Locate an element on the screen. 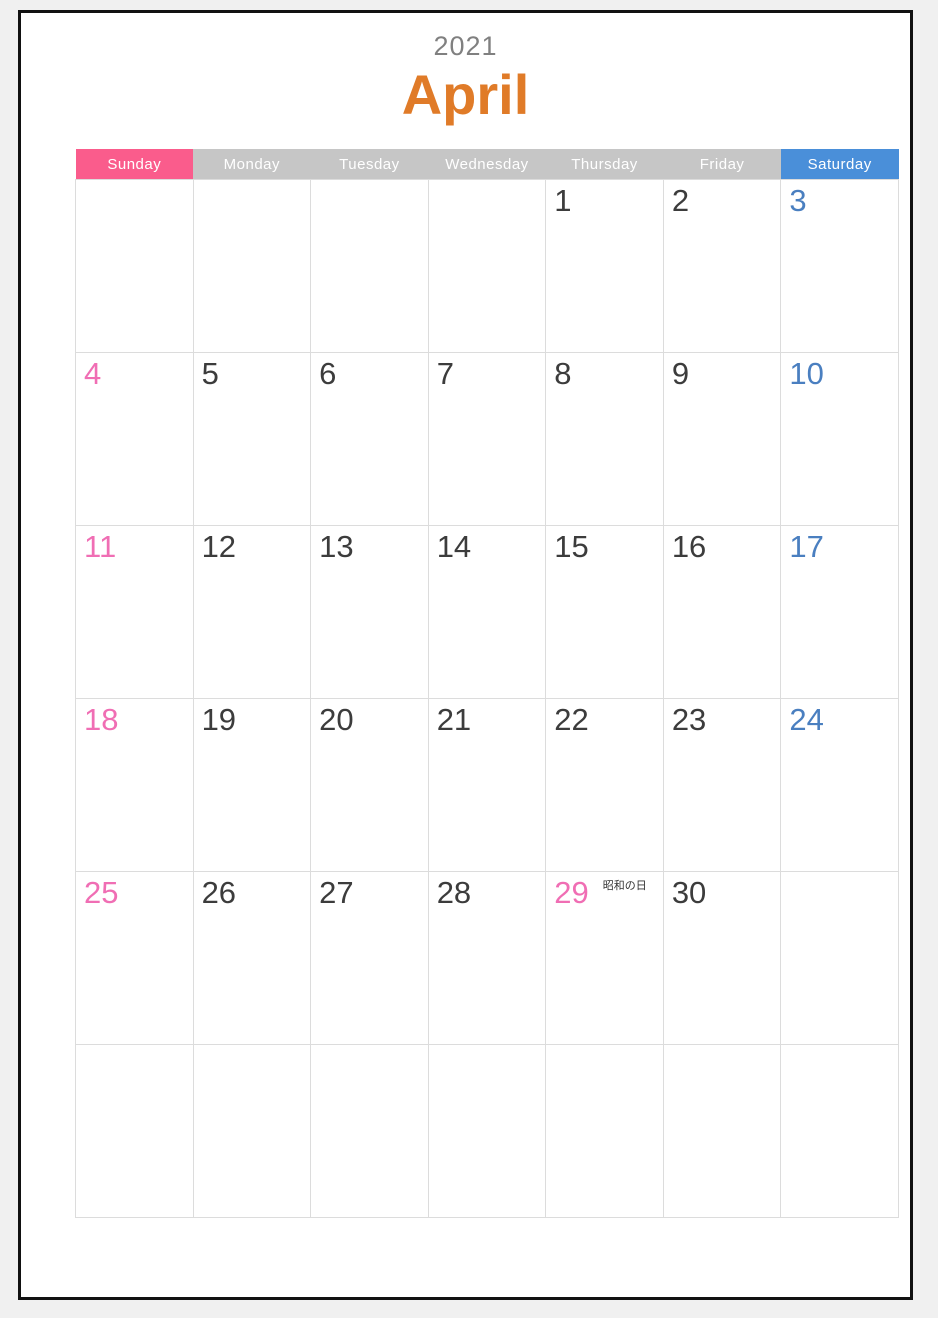  day-cell-inner: 6 is located at coordinates (369, 439).